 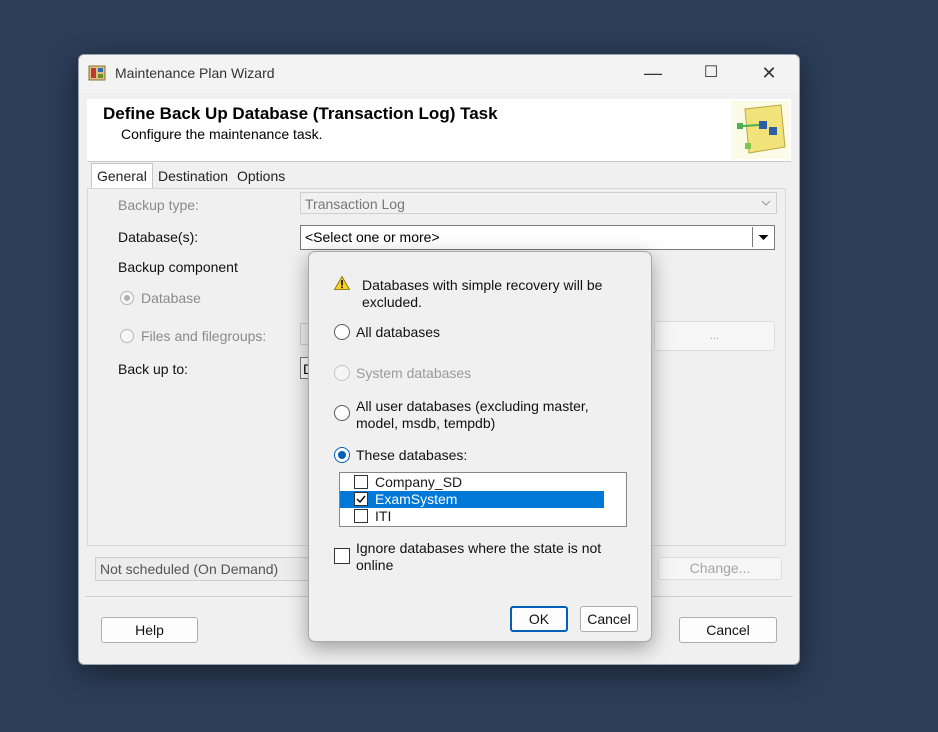 I want to click on dropdown-arrow-icon, so click(x=763, y=237).